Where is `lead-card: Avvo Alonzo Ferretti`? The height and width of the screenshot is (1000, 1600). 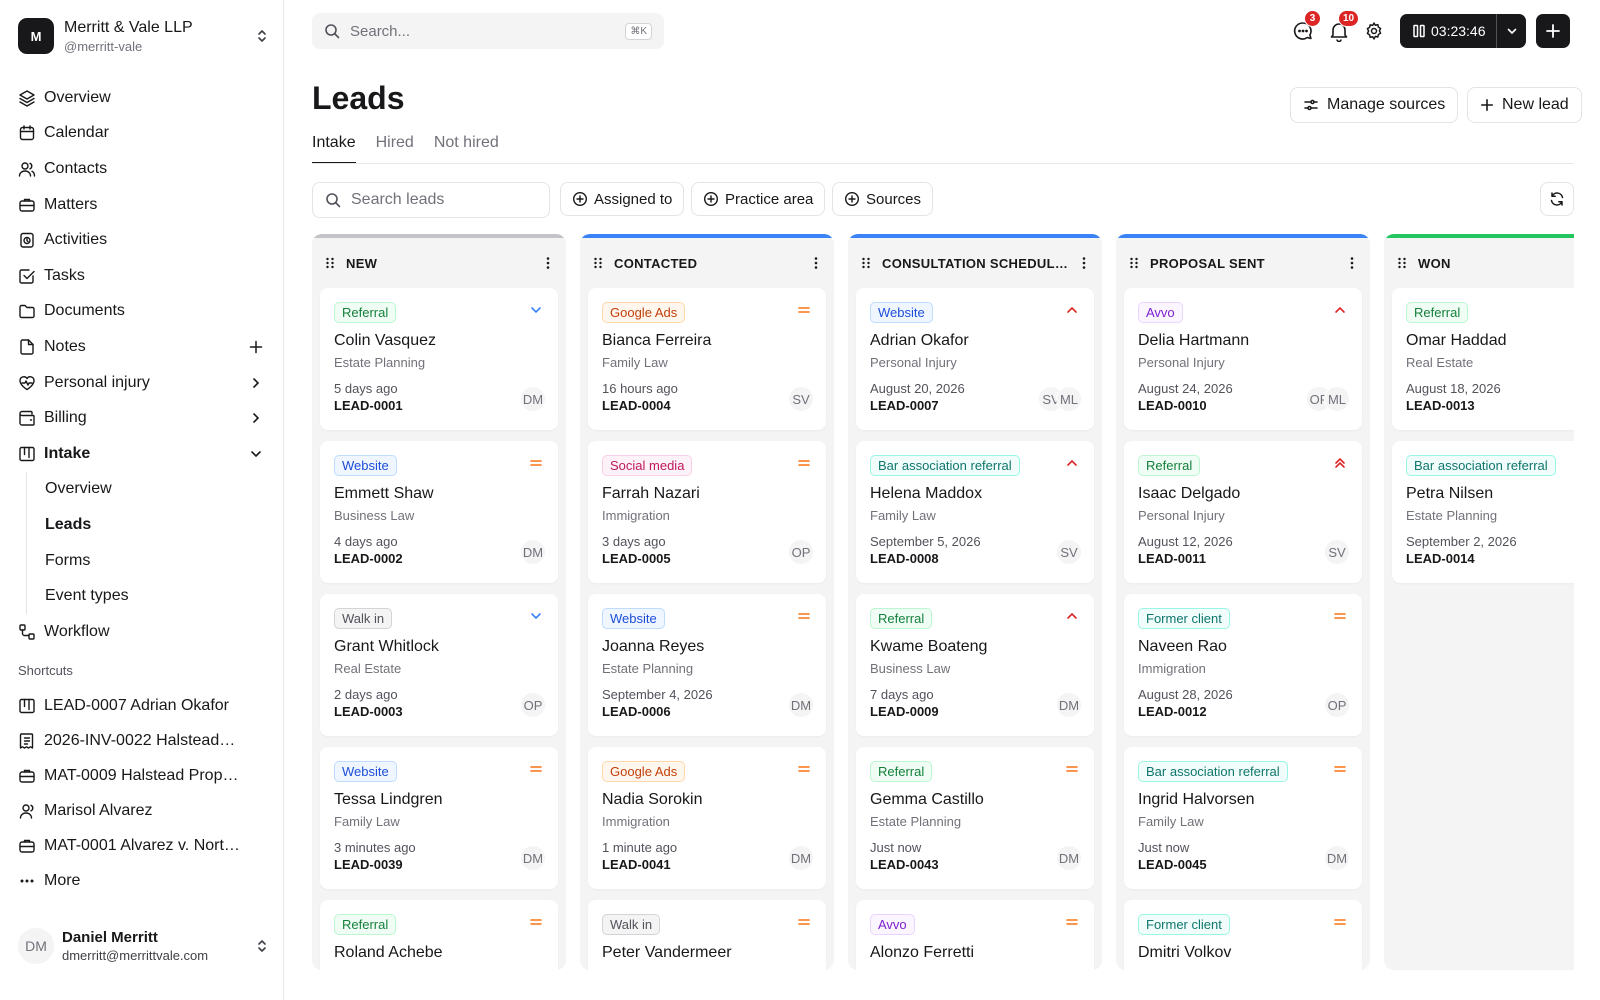 lead-card: Avvo Alonzo Ferretti is located at coordinates (975, 935).